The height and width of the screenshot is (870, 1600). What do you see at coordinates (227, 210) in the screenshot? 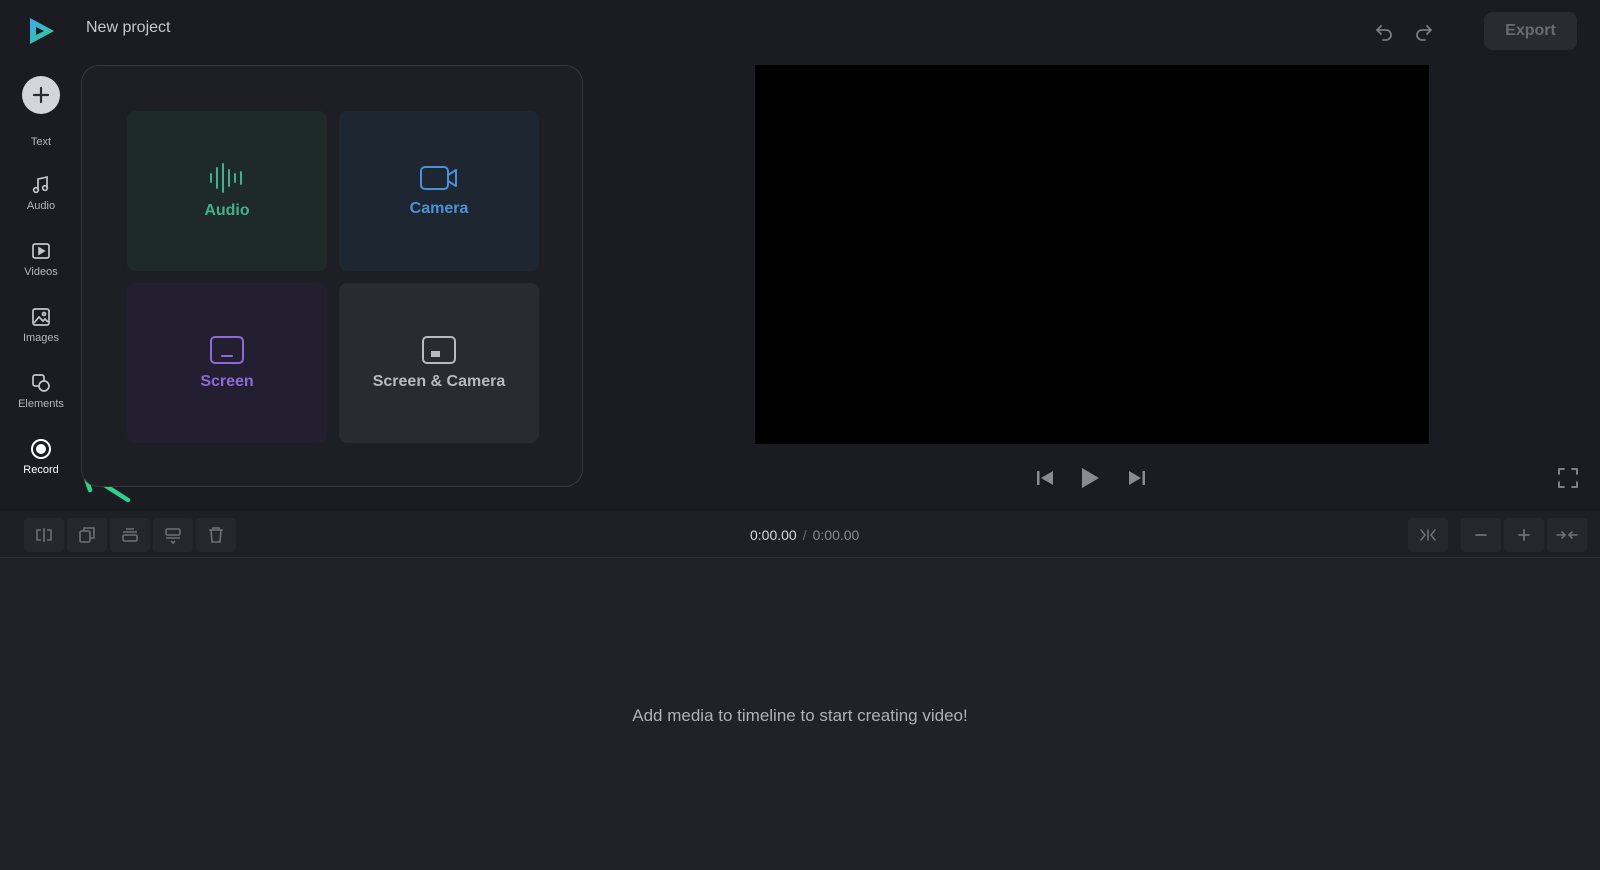
I see `record-option-label: Audio` at bounding box center [227, 210].